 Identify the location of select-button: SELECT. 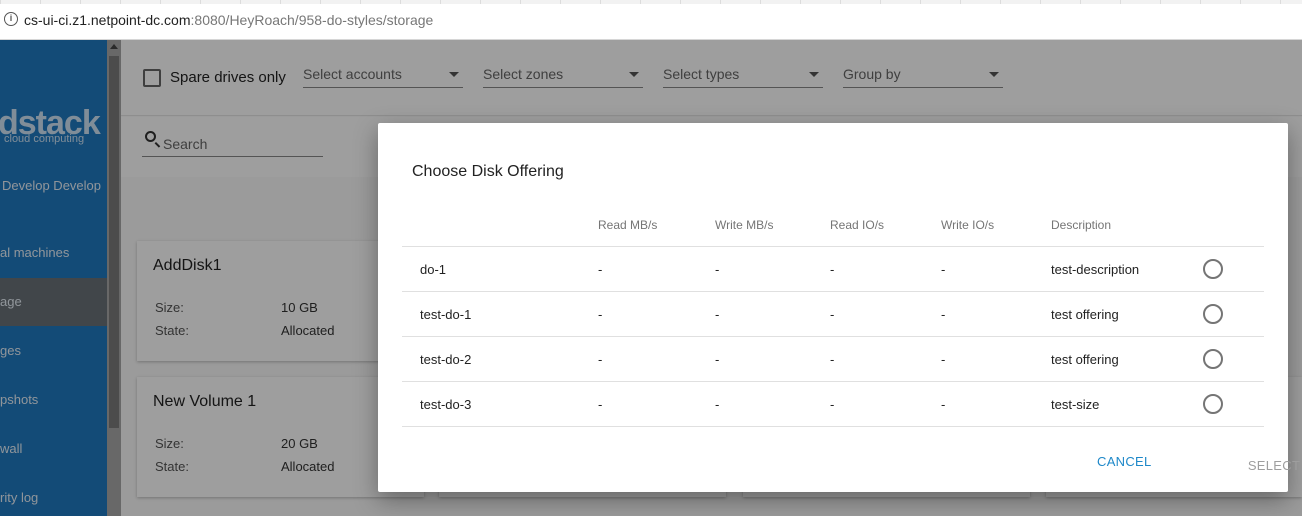
(1248, 465).